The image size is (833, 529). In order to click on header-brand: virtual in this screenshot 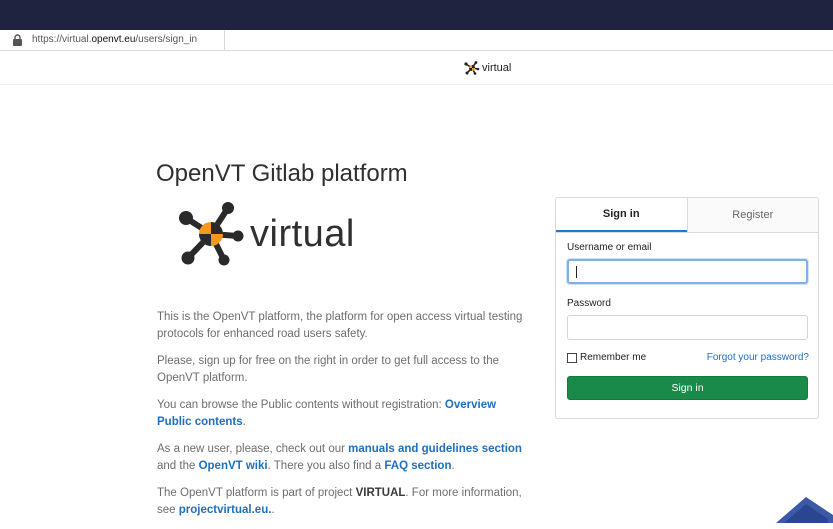, I will do `click(487, 68)`.